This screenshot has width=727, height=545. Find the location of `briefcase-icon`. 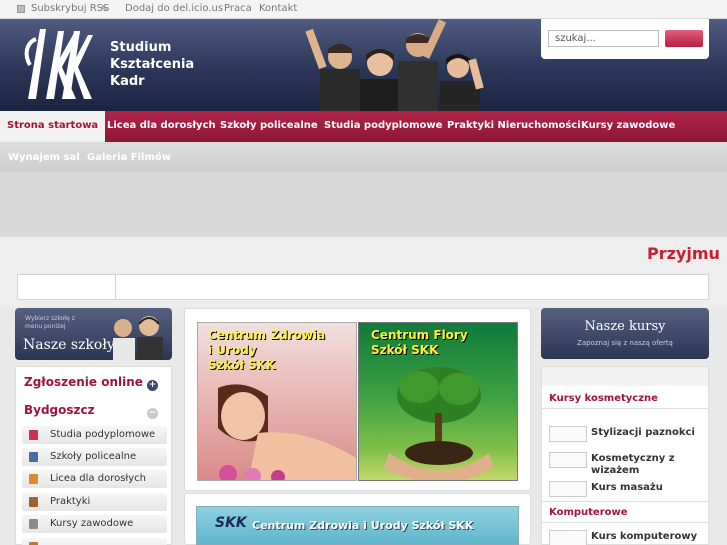

briefcase-icon is located at coordinates (33, 502).